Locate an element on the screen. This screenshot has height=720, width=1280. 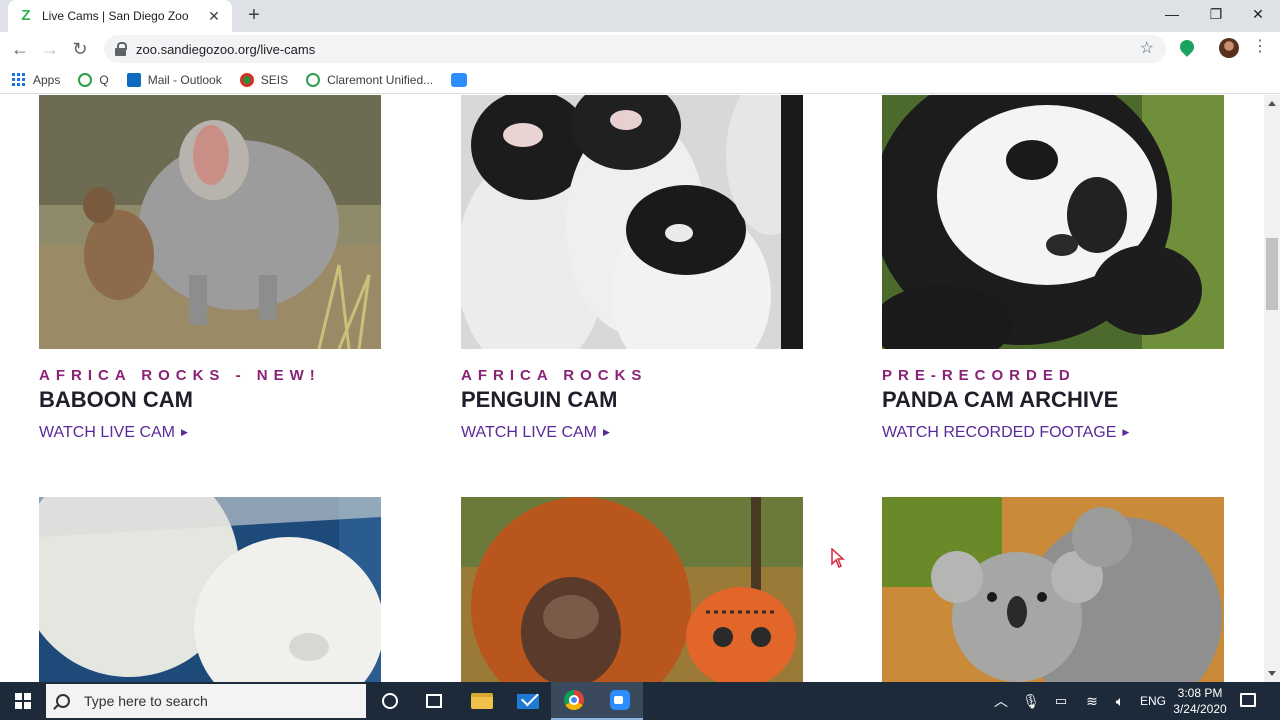
file-explorer-button is located at coordinates (482, 701).